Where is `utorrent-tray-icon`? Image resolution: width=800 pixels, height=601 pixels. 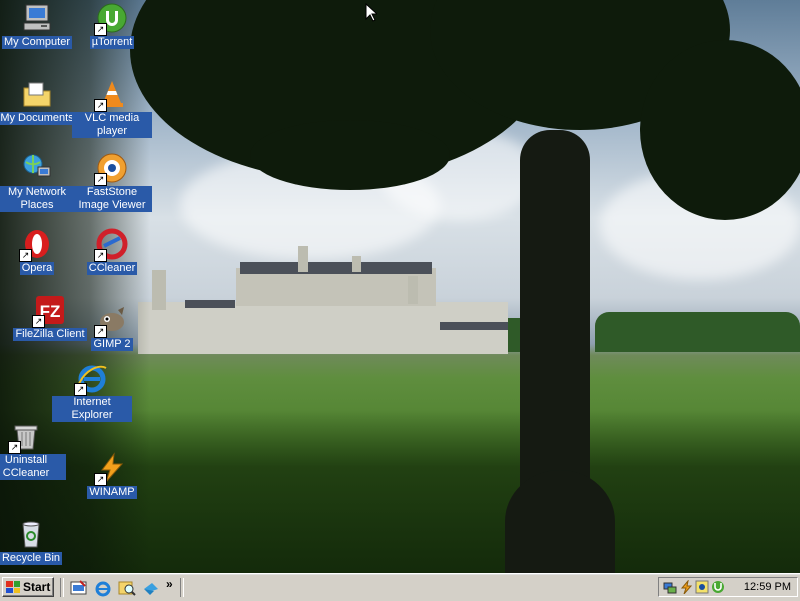 utorrent-tray-icon is located at coordinates (718, 587).